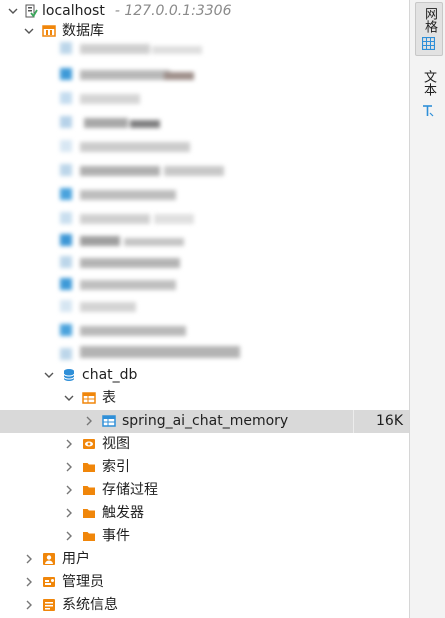  I want to click on admins-row: 管理员, so click(204, 582).